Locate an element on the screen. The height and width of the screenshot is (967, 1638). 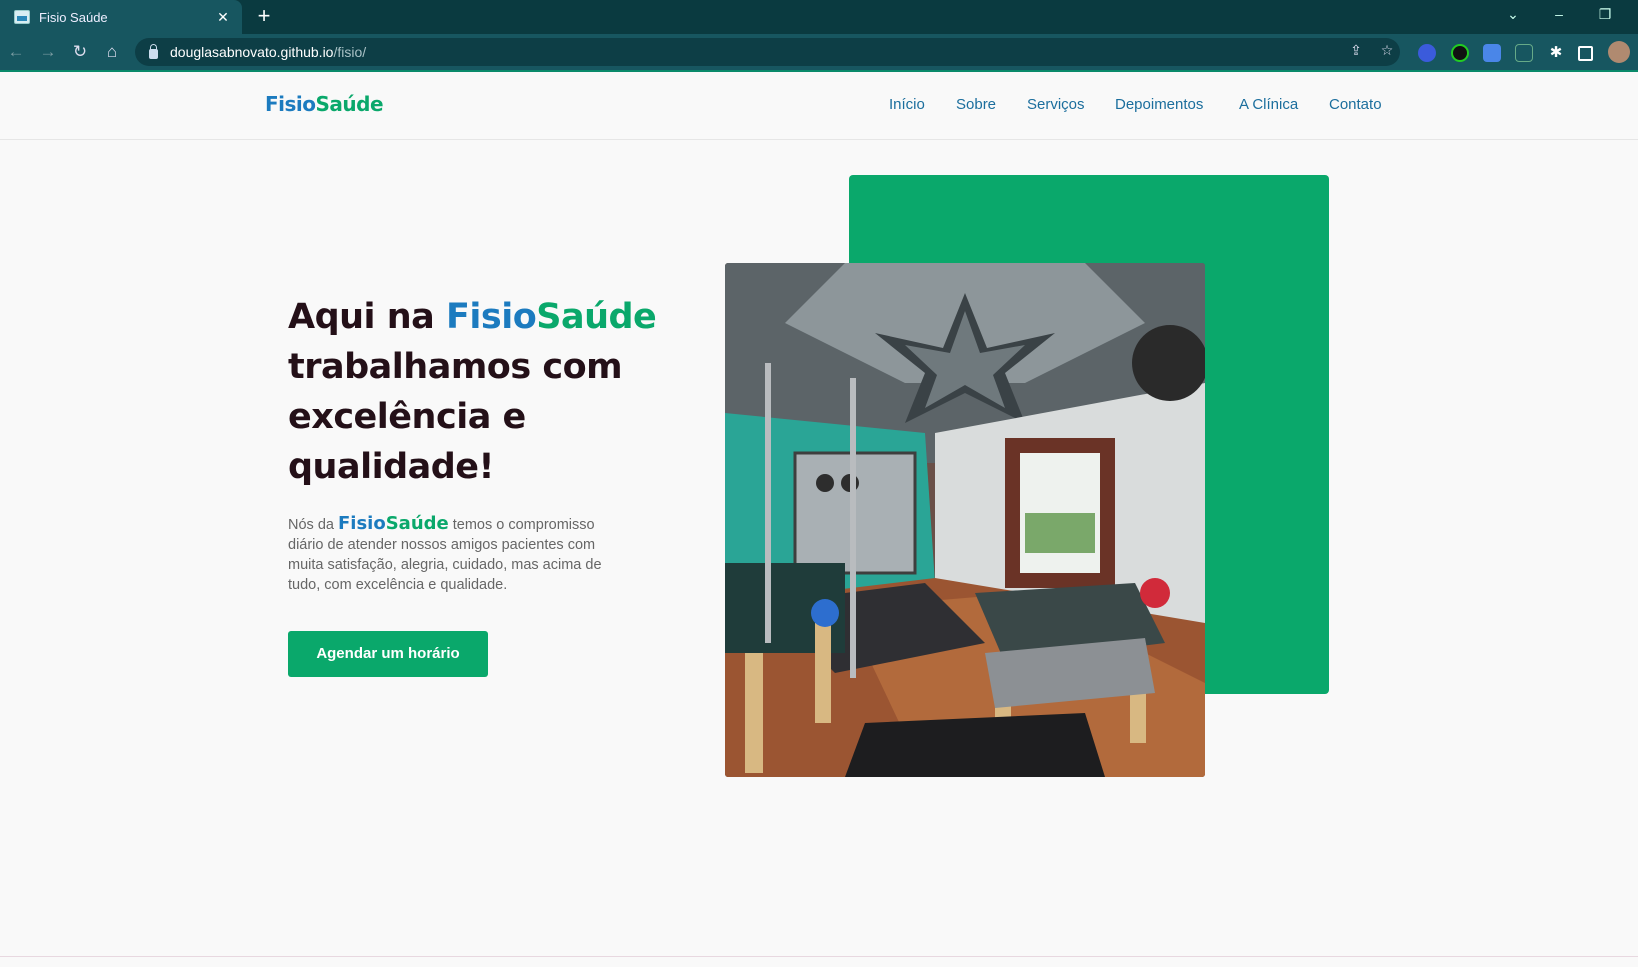
hero-desc-brand: FisioSaúde is located at coordinates (393, 523).